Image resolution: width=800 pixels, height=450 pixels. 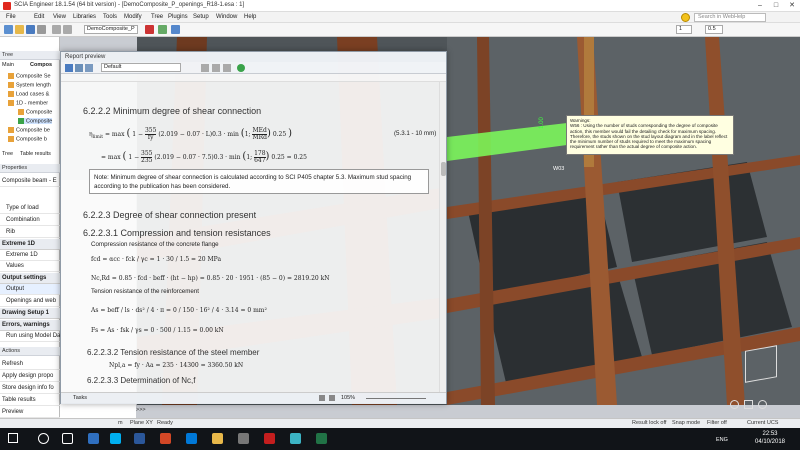 I want to click on section-drawing-setup: Drawing Setup 1, so click(x=30, y=313).